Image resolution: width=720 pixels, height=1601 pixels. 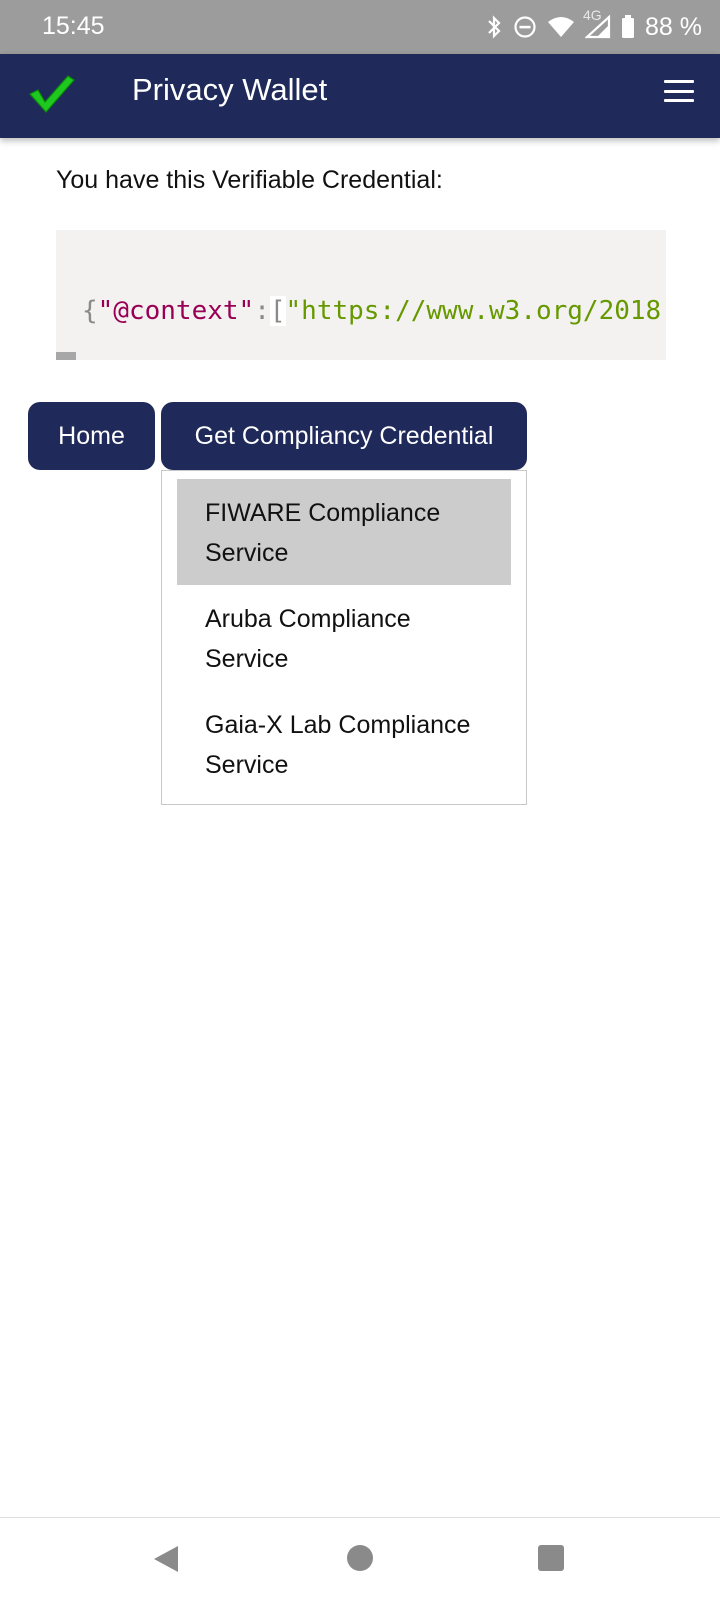 What do you see at coordinates (628, 27) in the screenshot?
I see `battery-icon` at bounding box center [628, 27].